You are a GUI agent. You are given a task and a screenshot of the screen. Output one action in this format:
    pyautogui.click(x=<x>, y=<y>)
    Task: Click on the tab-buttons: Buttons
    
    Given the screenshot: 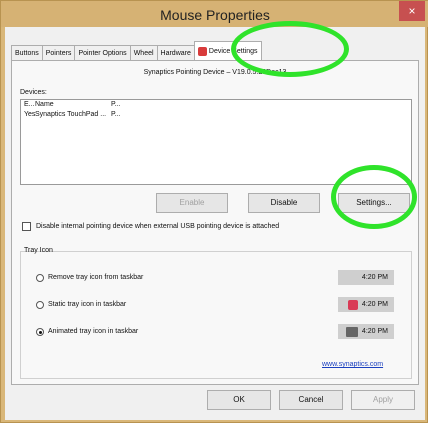 What is the action you would take?
    pyautogui.click(x=27, y=53)
    